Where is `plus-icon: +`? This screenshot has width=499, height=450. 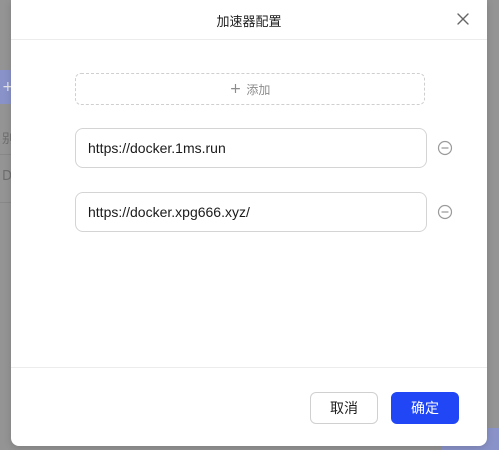 plus-icon: + is located at coordinates (235, 89).